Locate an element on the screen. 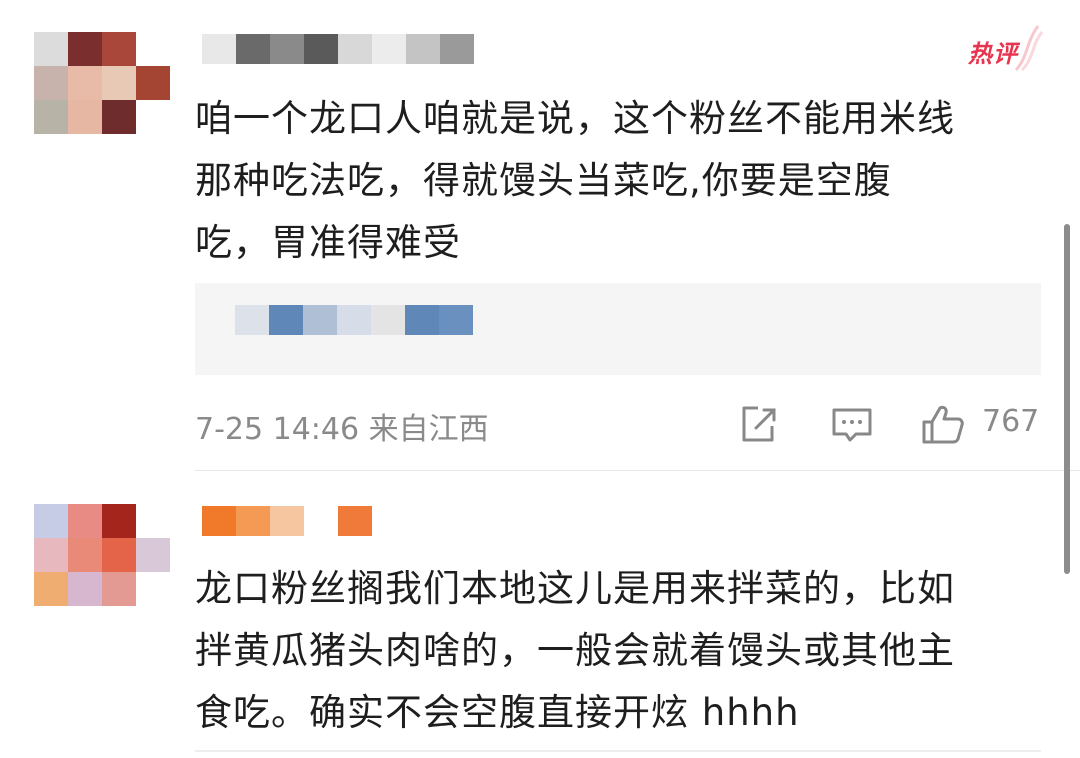 This screenshot has height=758, width=1080. timestamp: 7-25 14:46 is located at coordinates (277, 429).